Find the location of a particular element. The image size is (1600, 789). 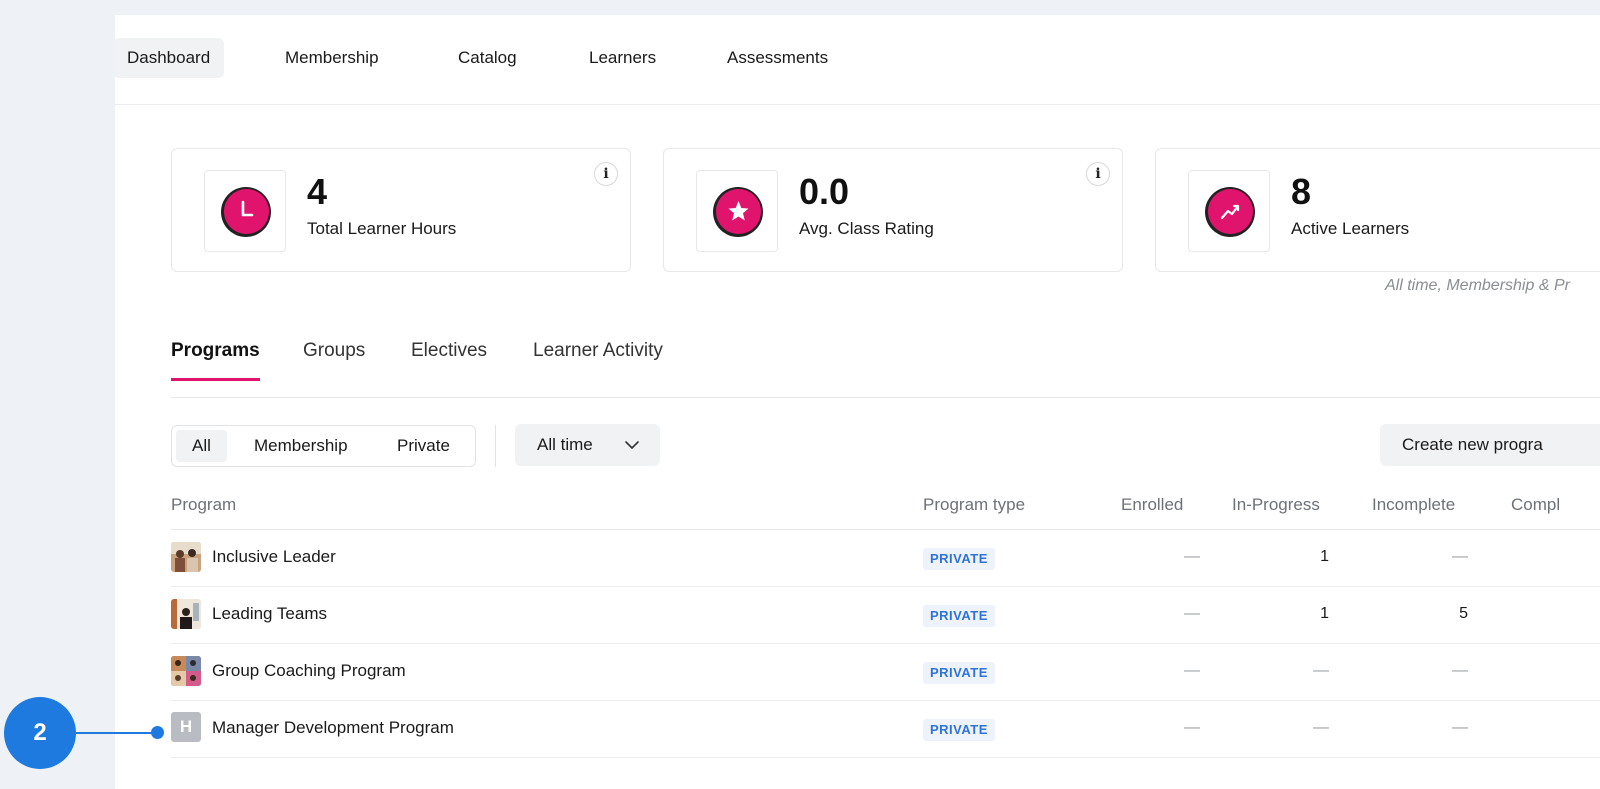

stat-card-class-rating: 0.0 Avg. Class Rating i is located at coordinates (893, 210).